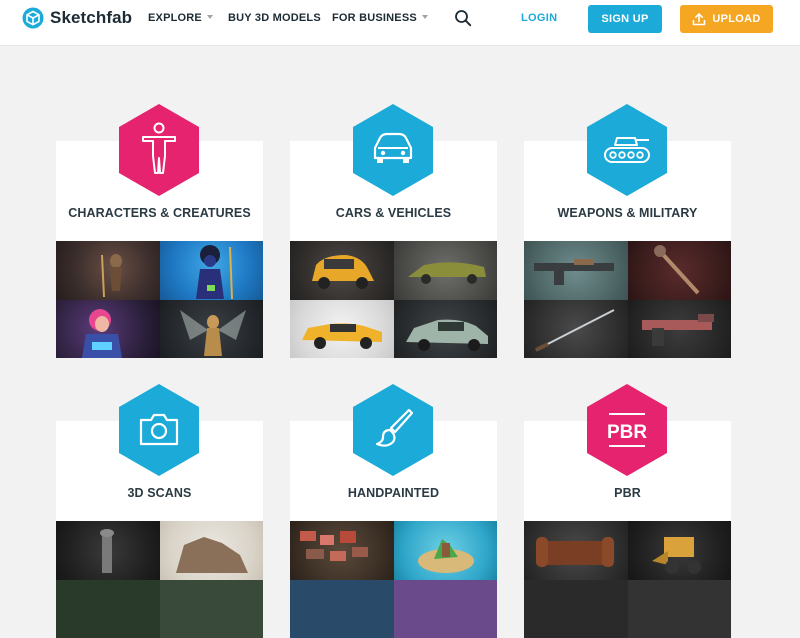 The width and height of the screenshot is (800, 638). I want to click on upload-button: UPLOAD, so click(726, 19).